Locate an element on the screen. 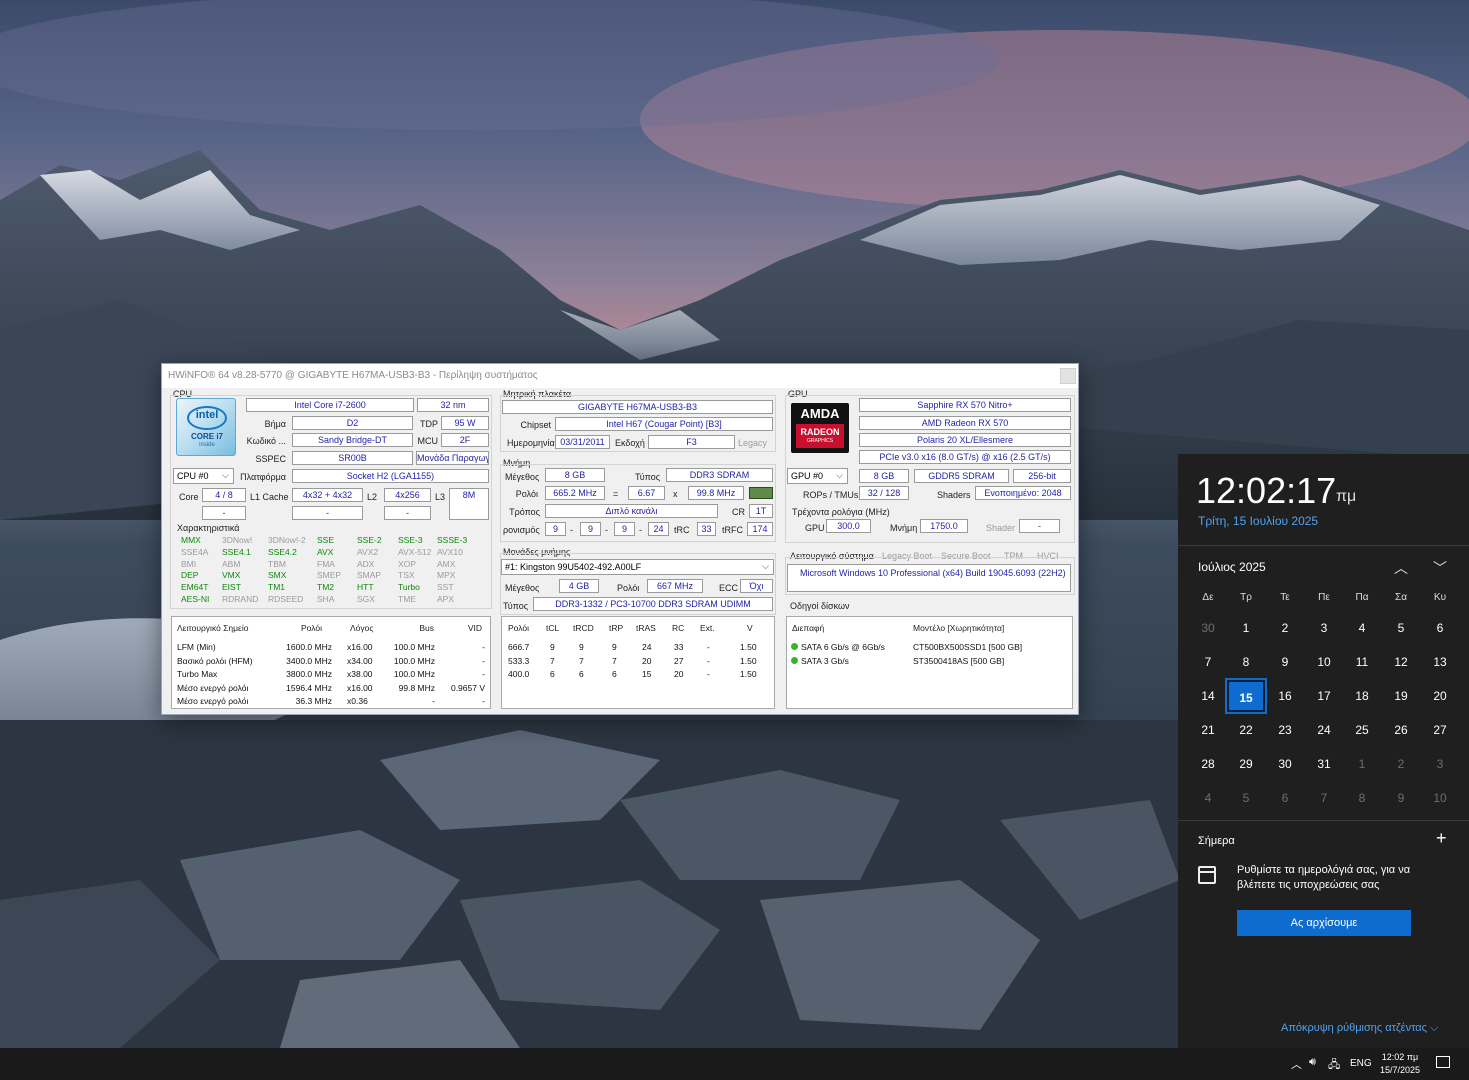  module-clock-field: 667 MHz is located at coordinates (675, 586).